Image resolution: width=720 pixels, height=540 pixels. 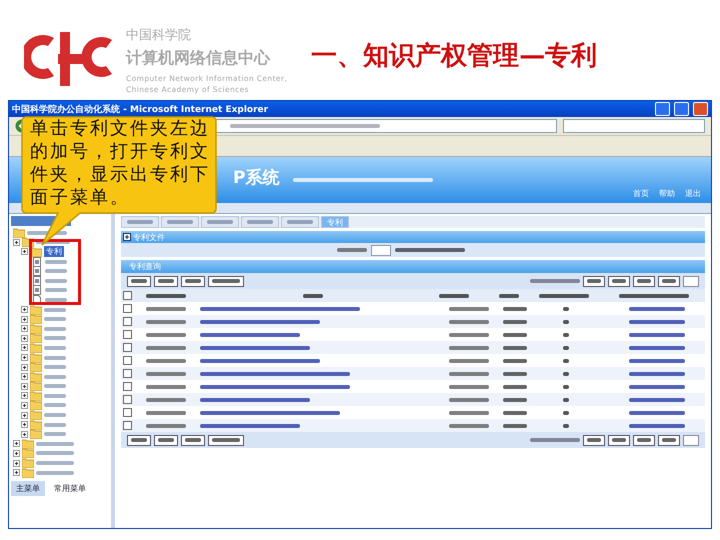 I want to click on tree-item: 专利, so click(x=54, y=252).